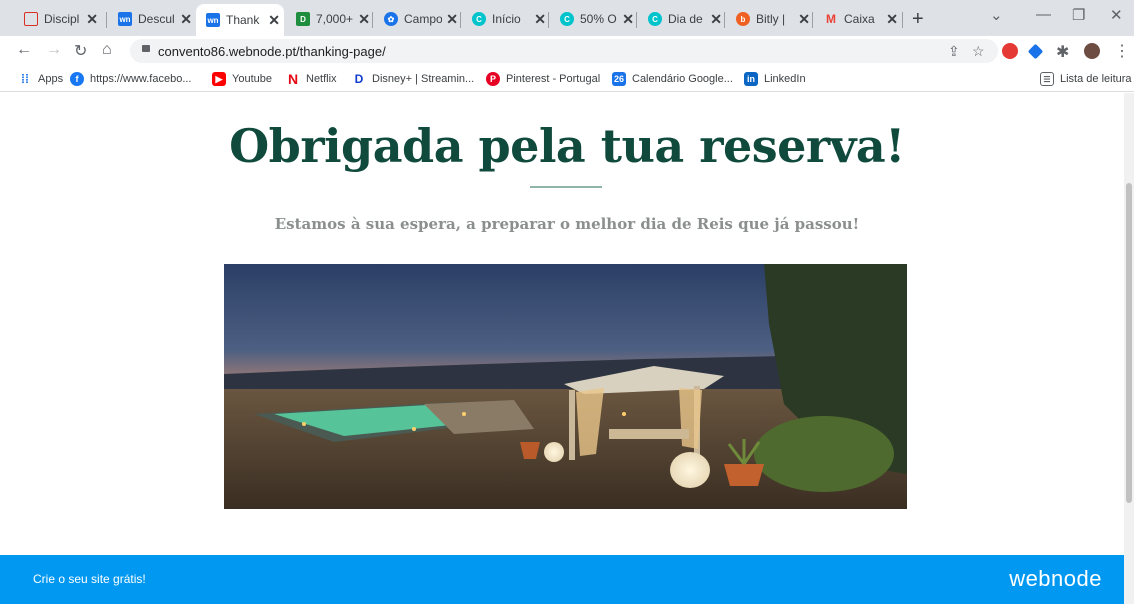  What do you see at coordinates (391, 19) in the screenshot?
I see `blue-flower-icon: ✿` at bounding box center [391, 19].